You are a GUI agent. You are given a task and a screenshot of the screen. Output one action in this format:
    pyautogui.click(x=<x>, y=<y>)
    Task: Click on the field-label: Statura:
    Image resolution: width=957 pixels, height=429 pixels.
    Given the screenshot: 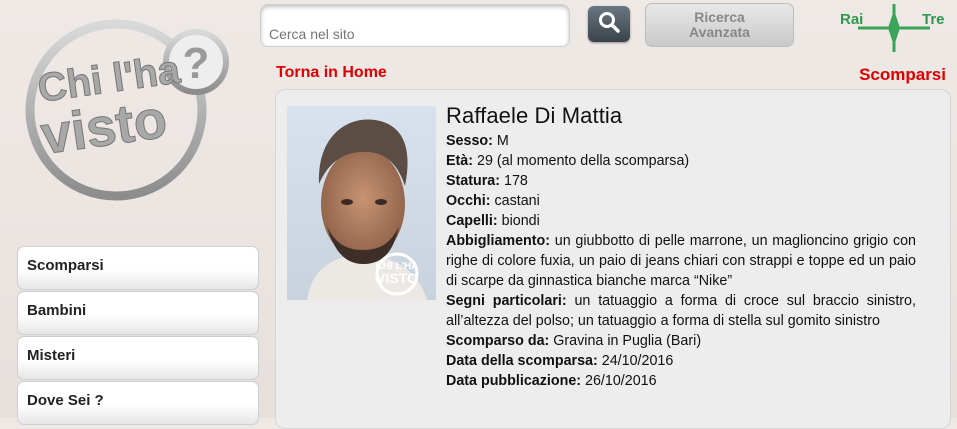 What is the action you would take?
    pyautogui.click(x=473, y=181)
    